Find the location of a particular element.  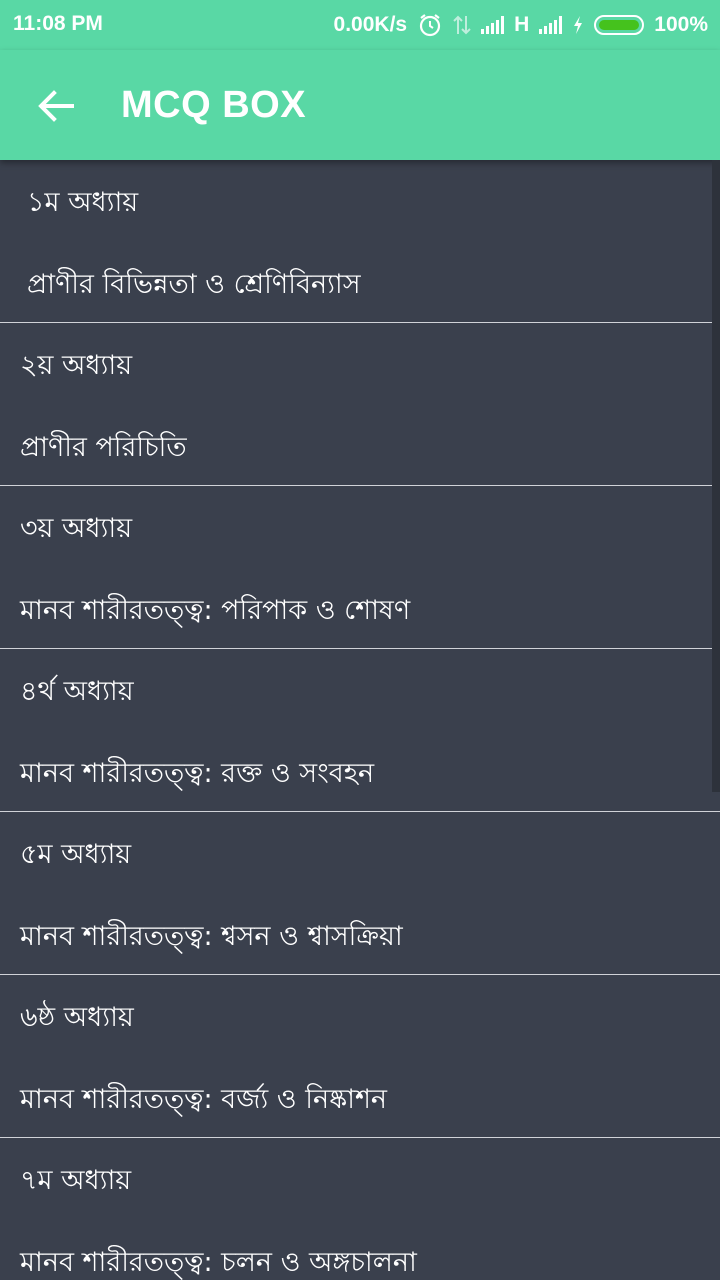

back-button is located at coordinates (56, 106).